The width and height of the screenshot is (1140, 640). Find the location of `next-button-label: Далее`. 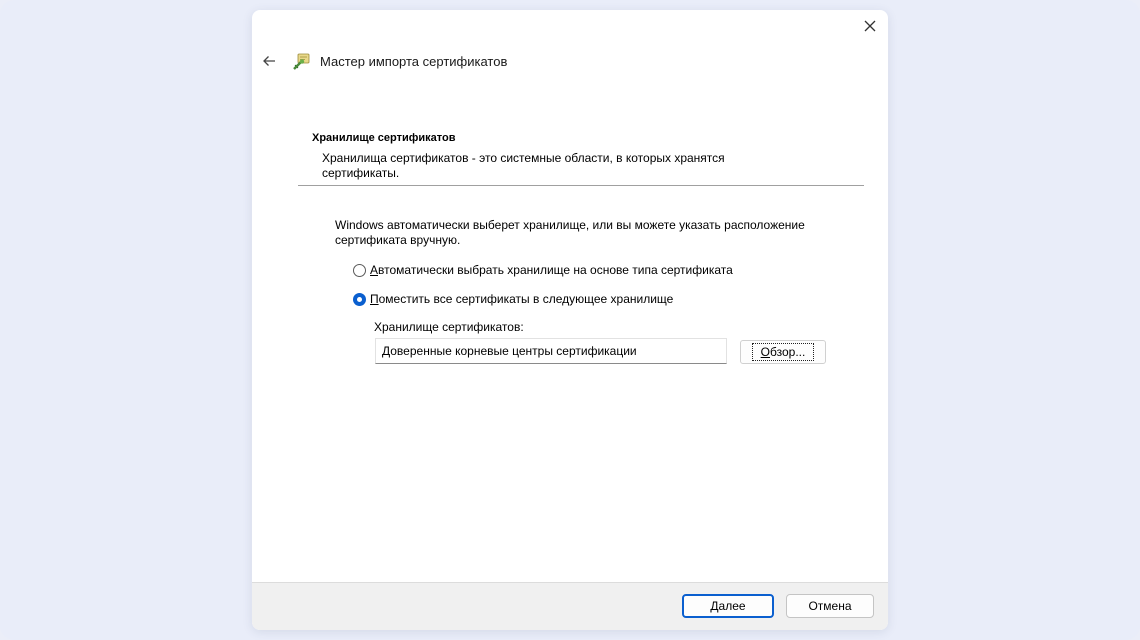

next-button-label: Далее is located at coordinates (728, 606).